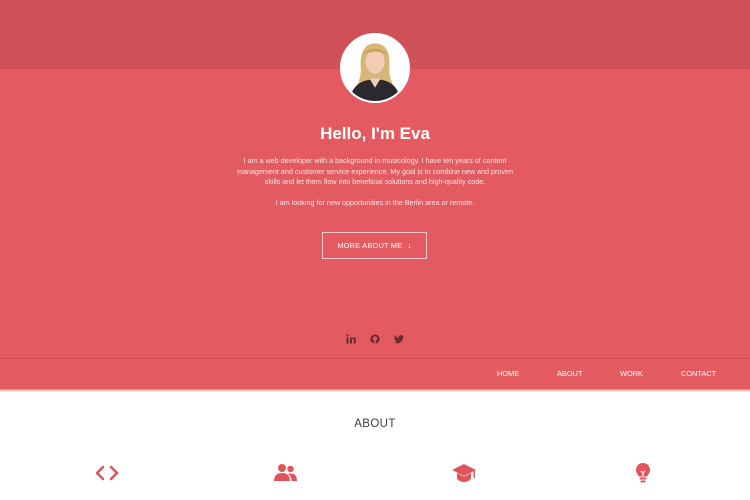 This screenshot has height=500, width=750. What do you see at coordinates (351, 339) in the screenshot?
I see `linkedin-icon` at bounding box center [351, 339].